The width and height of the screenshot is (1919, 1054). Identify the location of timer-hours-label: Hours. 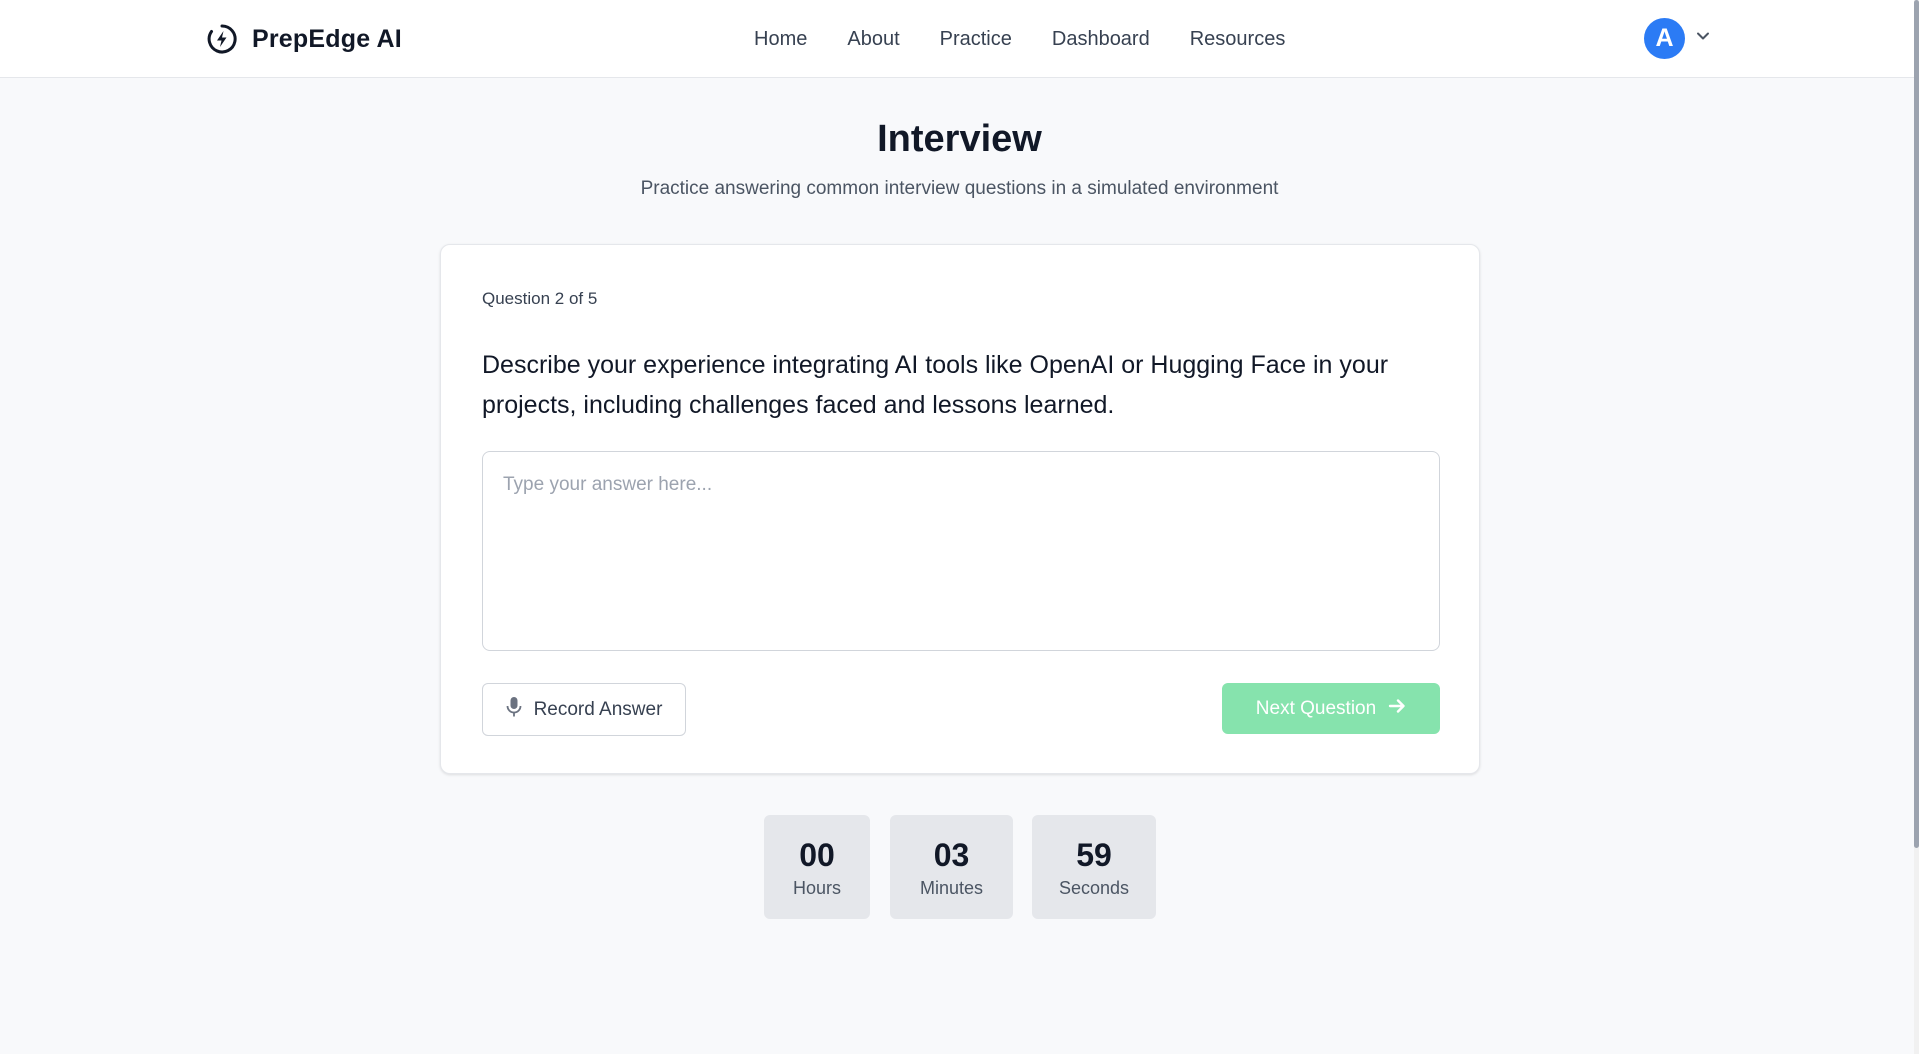
(816, 888).